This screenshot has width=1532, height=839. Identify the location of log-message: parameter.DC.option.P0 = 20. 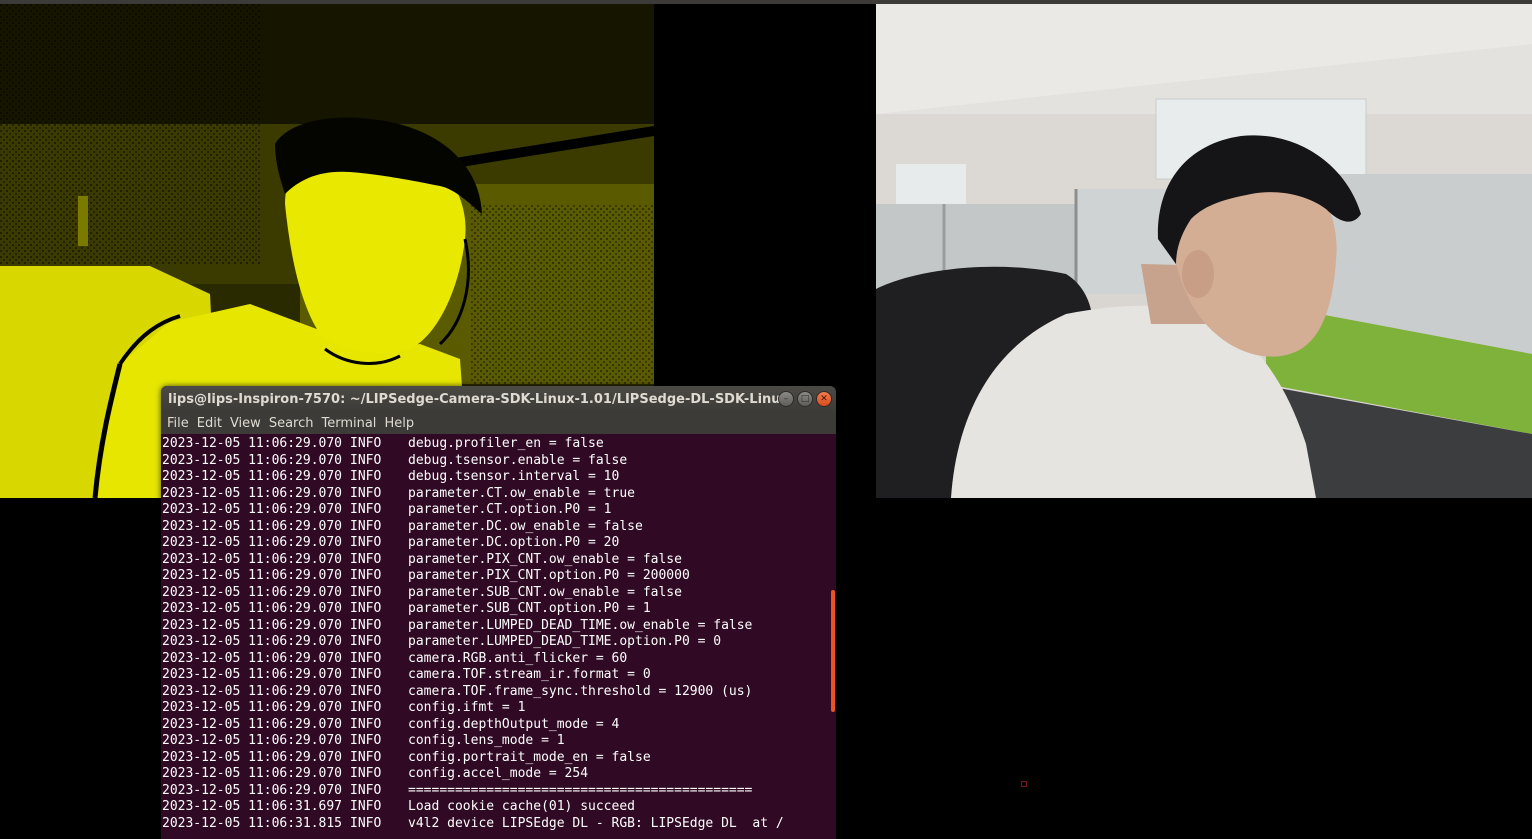
(514, 542).